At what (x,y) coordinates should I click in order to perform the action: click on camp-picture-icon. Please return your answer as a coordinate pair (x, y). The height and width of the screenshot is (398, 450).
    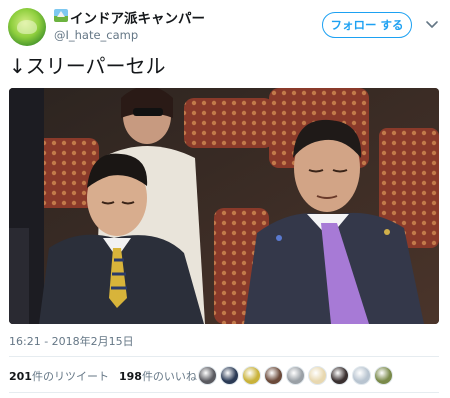
    Looking at the image, I should click on (61, 15).